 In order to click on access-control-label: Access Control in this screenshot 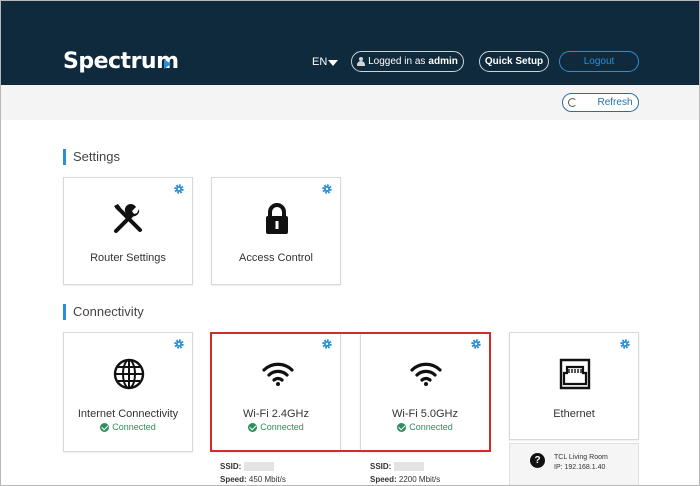, I will do `click(276, 258)`.